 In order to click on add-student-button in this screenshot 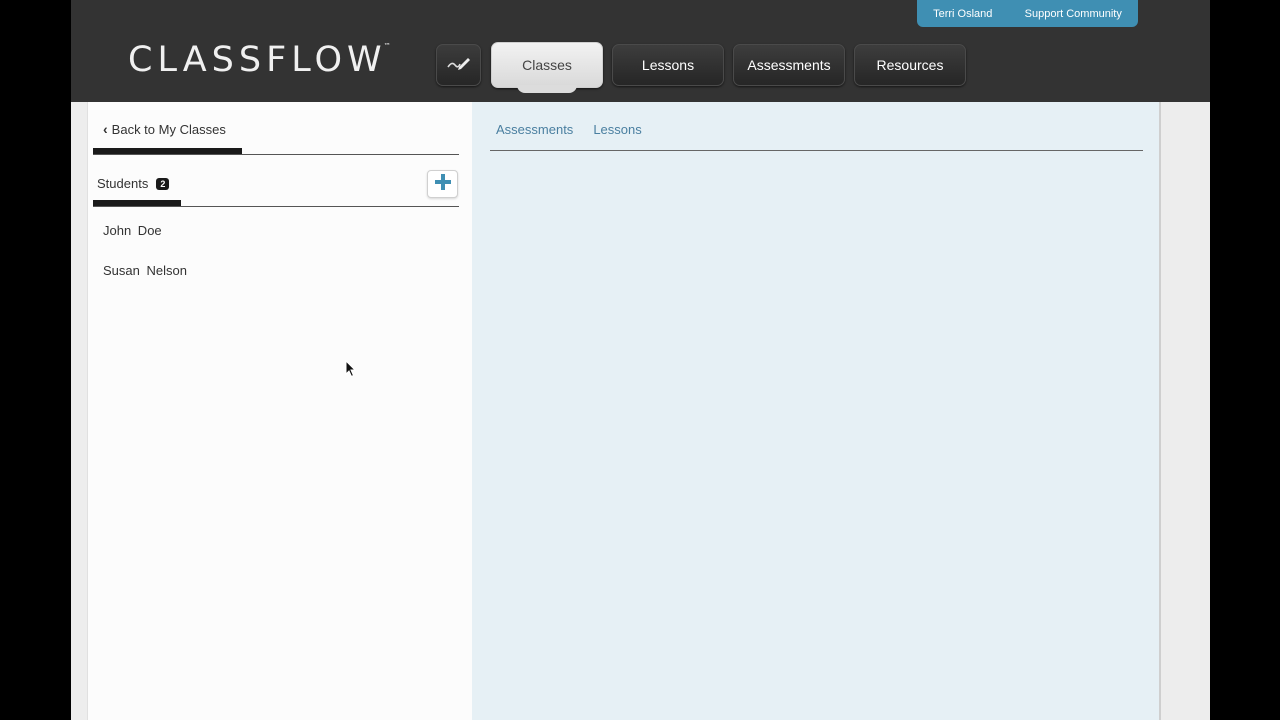, I will do `click(442, 184)`.